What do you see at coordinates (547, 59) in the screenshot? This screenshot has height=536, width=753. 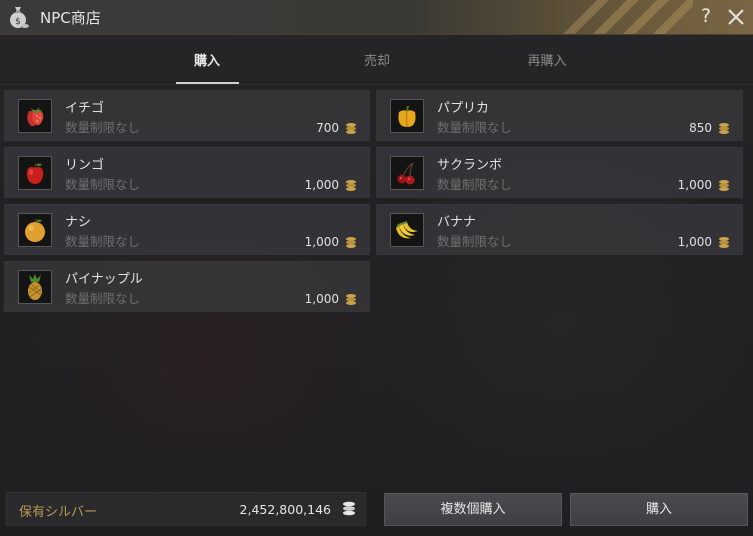 I see `tab-rebuy: 再購入` at bounding box center [547, 59].